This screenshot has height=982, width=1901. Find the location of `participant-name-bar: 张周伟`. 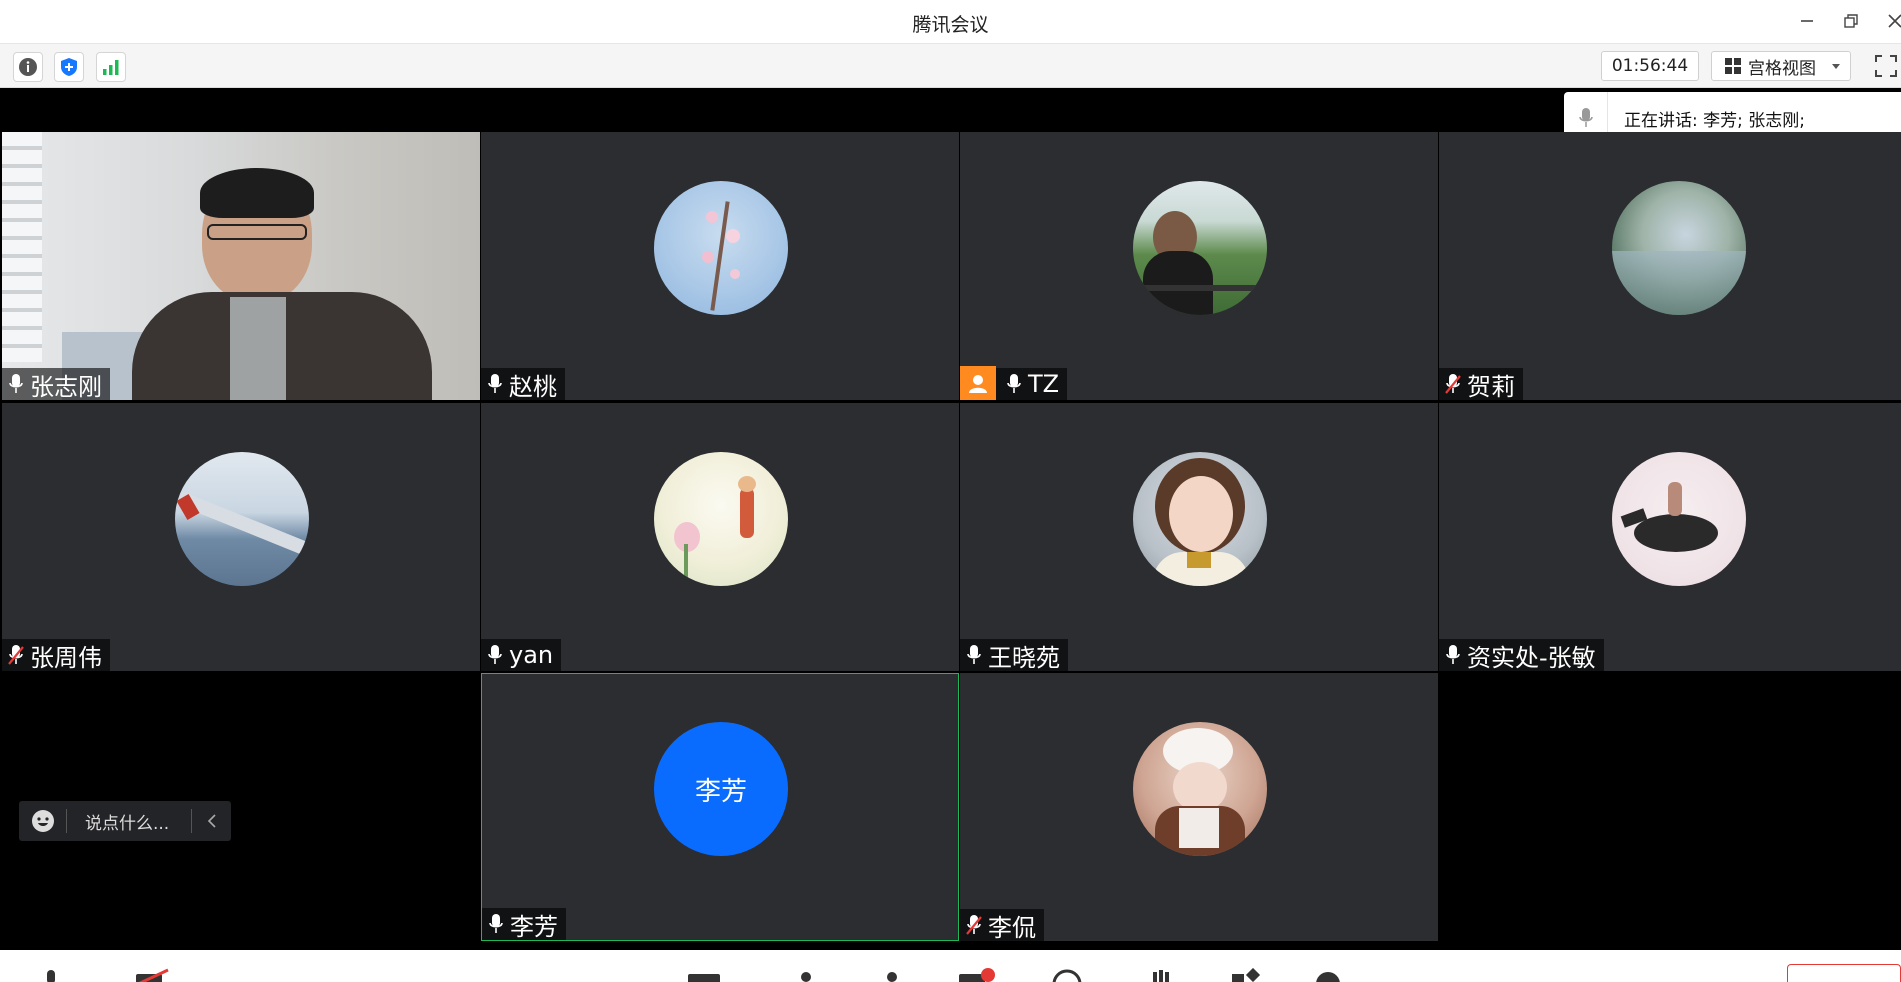

participant-name-bar: 张周伟 is located at coordinates (56, 655).